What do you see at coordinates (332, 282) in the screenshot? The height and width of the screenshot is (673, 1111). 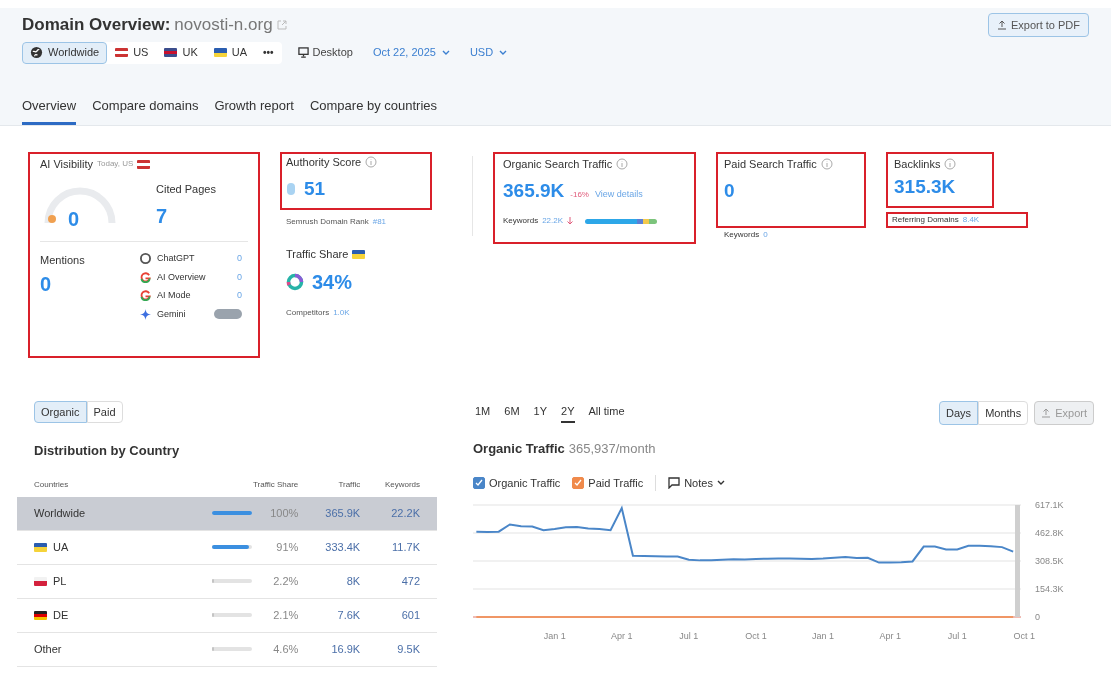 I see `metric-value: 34%` at bounding box center [332, 282].